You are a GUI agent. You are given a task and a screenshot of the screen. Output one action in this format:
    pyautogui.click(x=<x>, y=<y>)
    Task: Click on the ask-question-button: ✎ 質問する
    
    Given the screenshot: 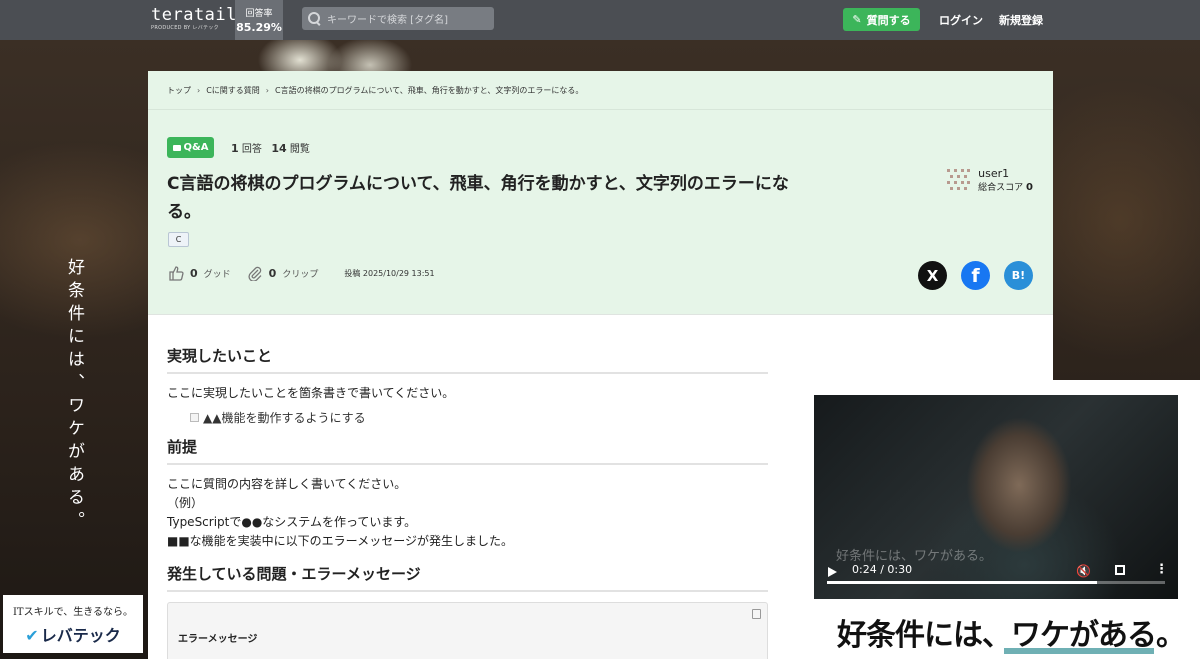 What is the action you would take?
    pyautogui.click(x=881, y=19)
    